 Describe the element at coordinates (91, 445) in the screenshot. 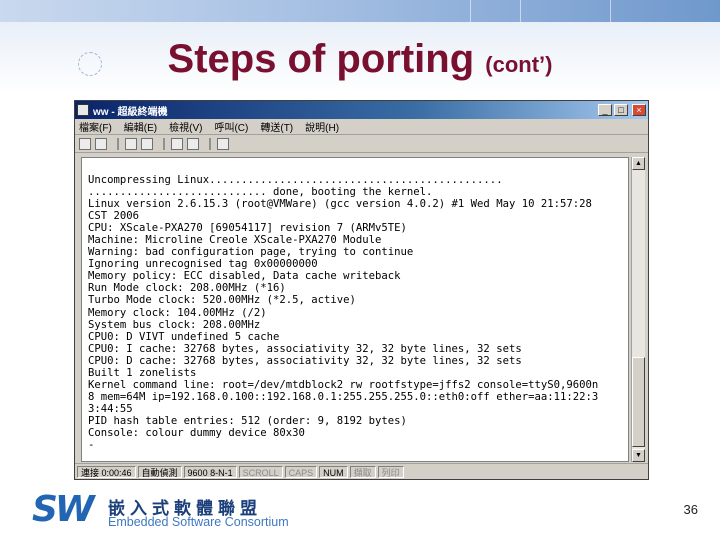

I see `terminal-line: -` at that location.